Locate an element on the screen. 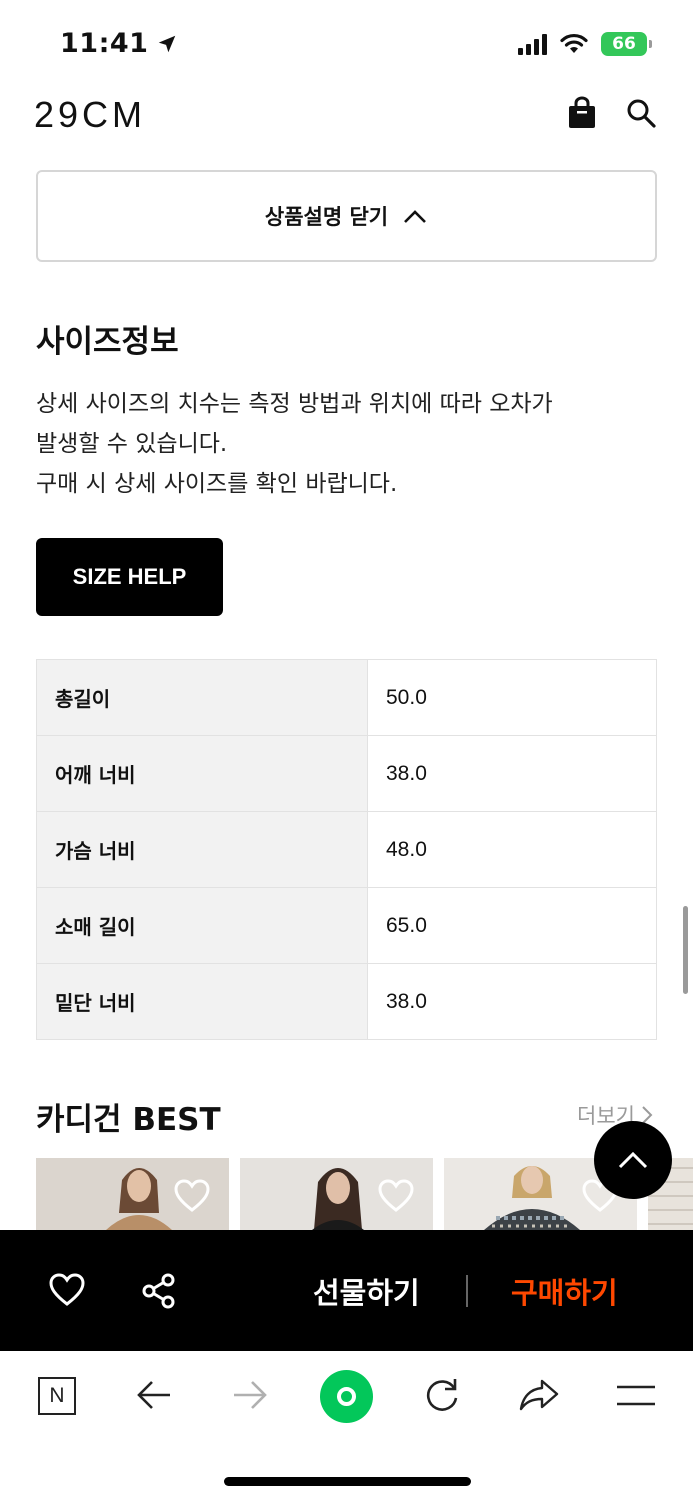 This screenshot has height=1500, width=693. table-row: 밑단 너비 38.0 is located at coordinates (346, 1001).